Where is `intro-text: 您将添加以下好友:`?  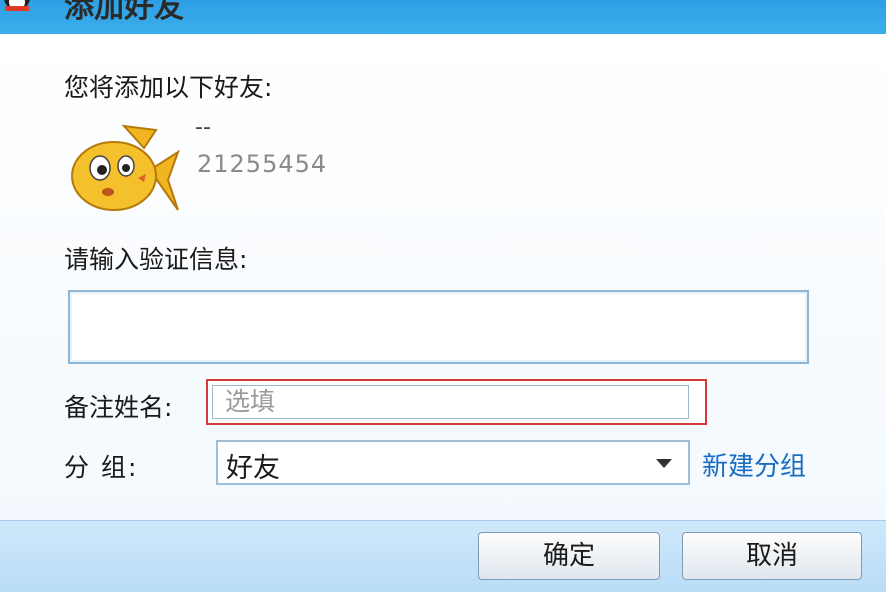
intro-text: 您将添加以下好友: is located at coordinates (168, 87).